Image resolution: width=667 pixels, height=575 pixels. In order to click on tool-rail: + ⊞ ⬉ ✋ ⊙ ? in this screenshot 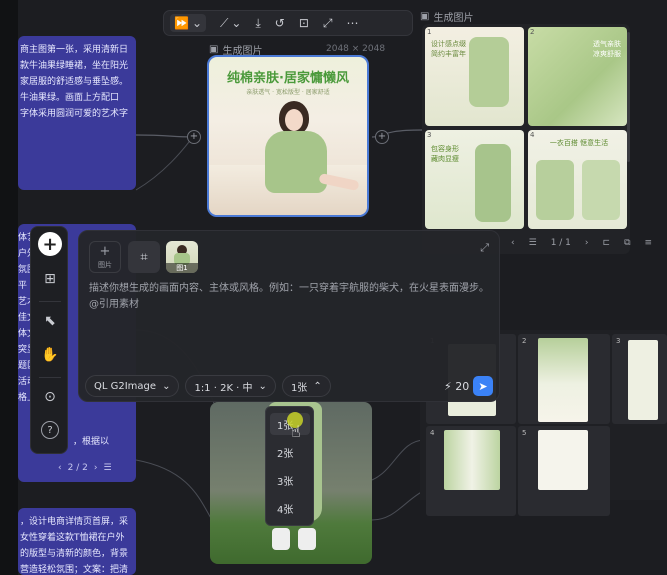, I will do `click(49, 340)`.